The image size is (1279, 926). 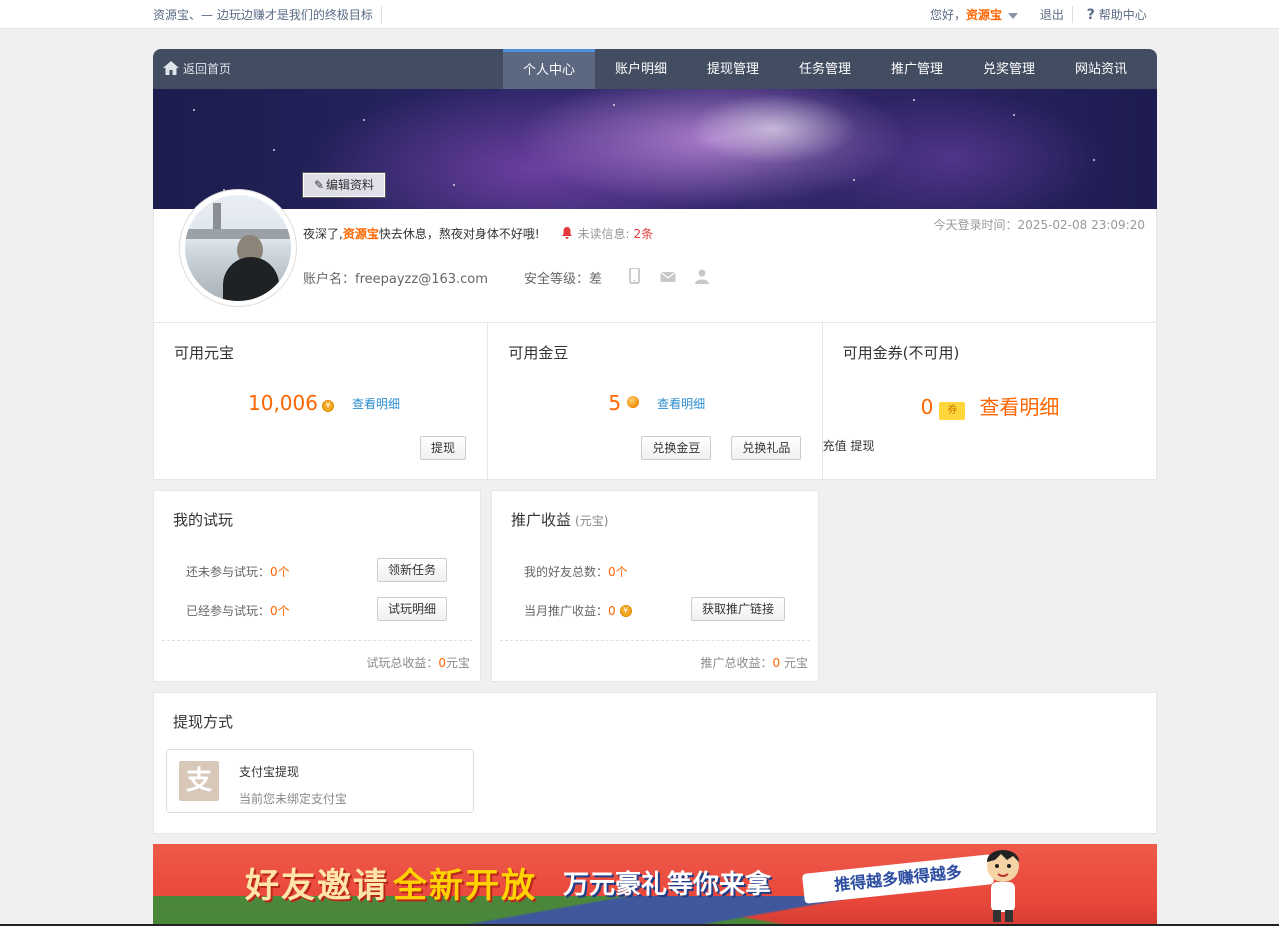 I want to click on avatar, so click(x=238, y=248).